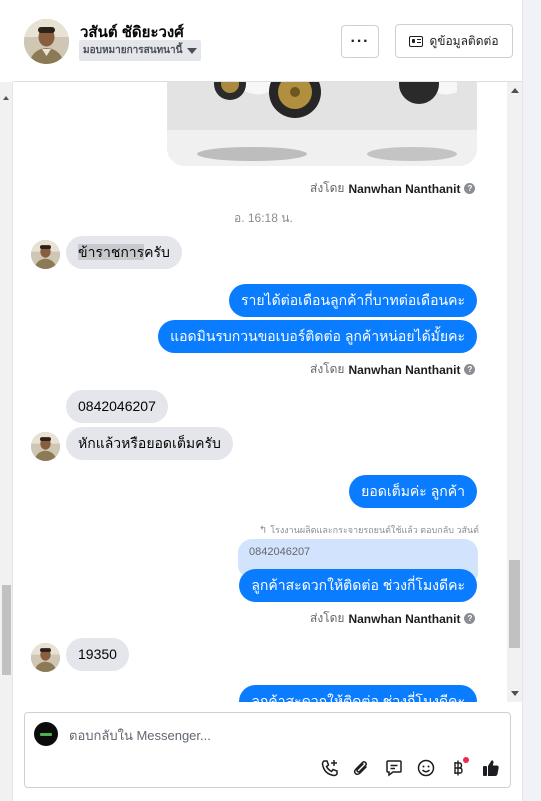 This screenshot has width=541, height=801. I want to click on message-timestamp: อ. 16:18 น., so click(263, 218).